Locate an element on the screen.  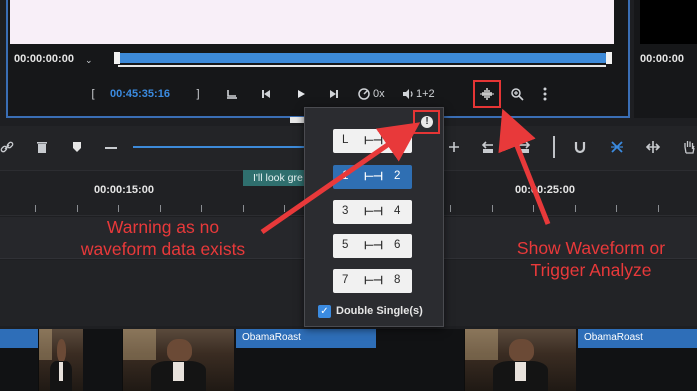
warning-arrow is located at coordinates (340, 178).